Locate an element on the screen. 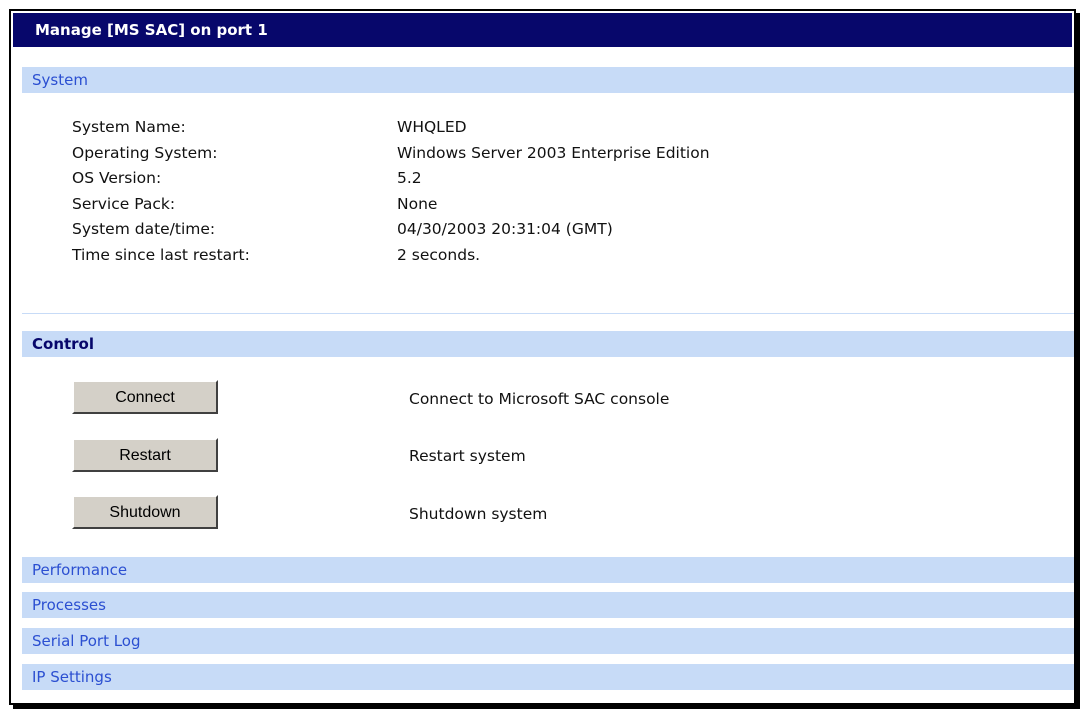 Image resolution: width=1086 pixels, height=715 pixels. section-performance: Performance is located at coordinates (548, 570).